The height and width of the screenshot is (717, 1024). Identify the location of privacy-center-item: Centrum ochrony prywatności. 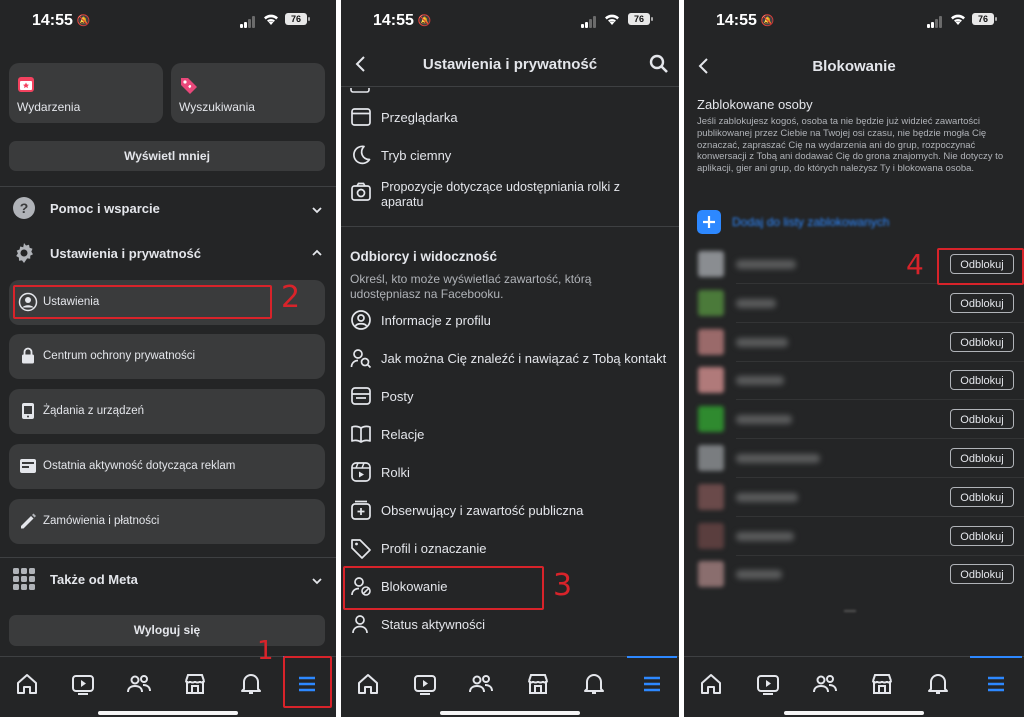
(167, 356).